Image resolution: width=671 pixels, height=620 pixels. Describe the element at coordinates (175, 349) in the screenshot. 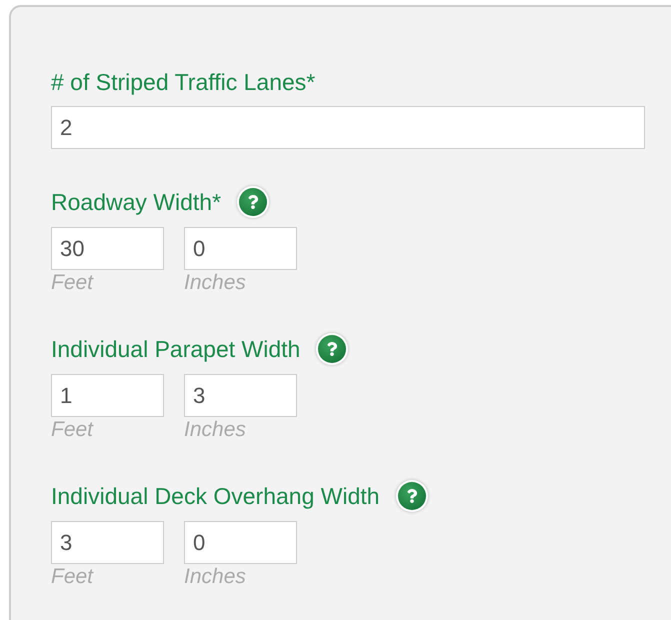

I see `field-label: Individual Parapet Width` at that location.